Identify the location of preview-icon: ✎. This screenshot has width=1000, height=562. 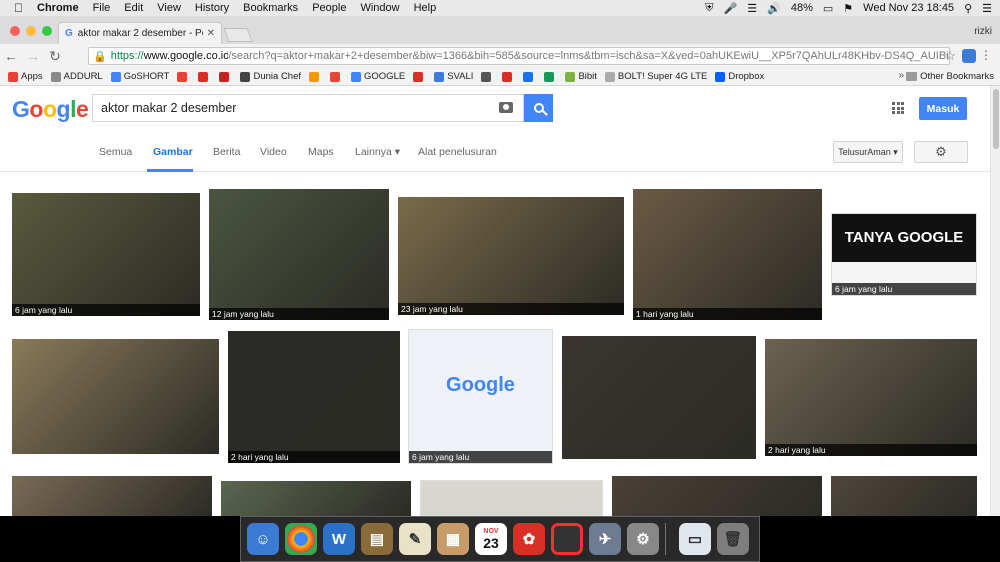
(415, 539).